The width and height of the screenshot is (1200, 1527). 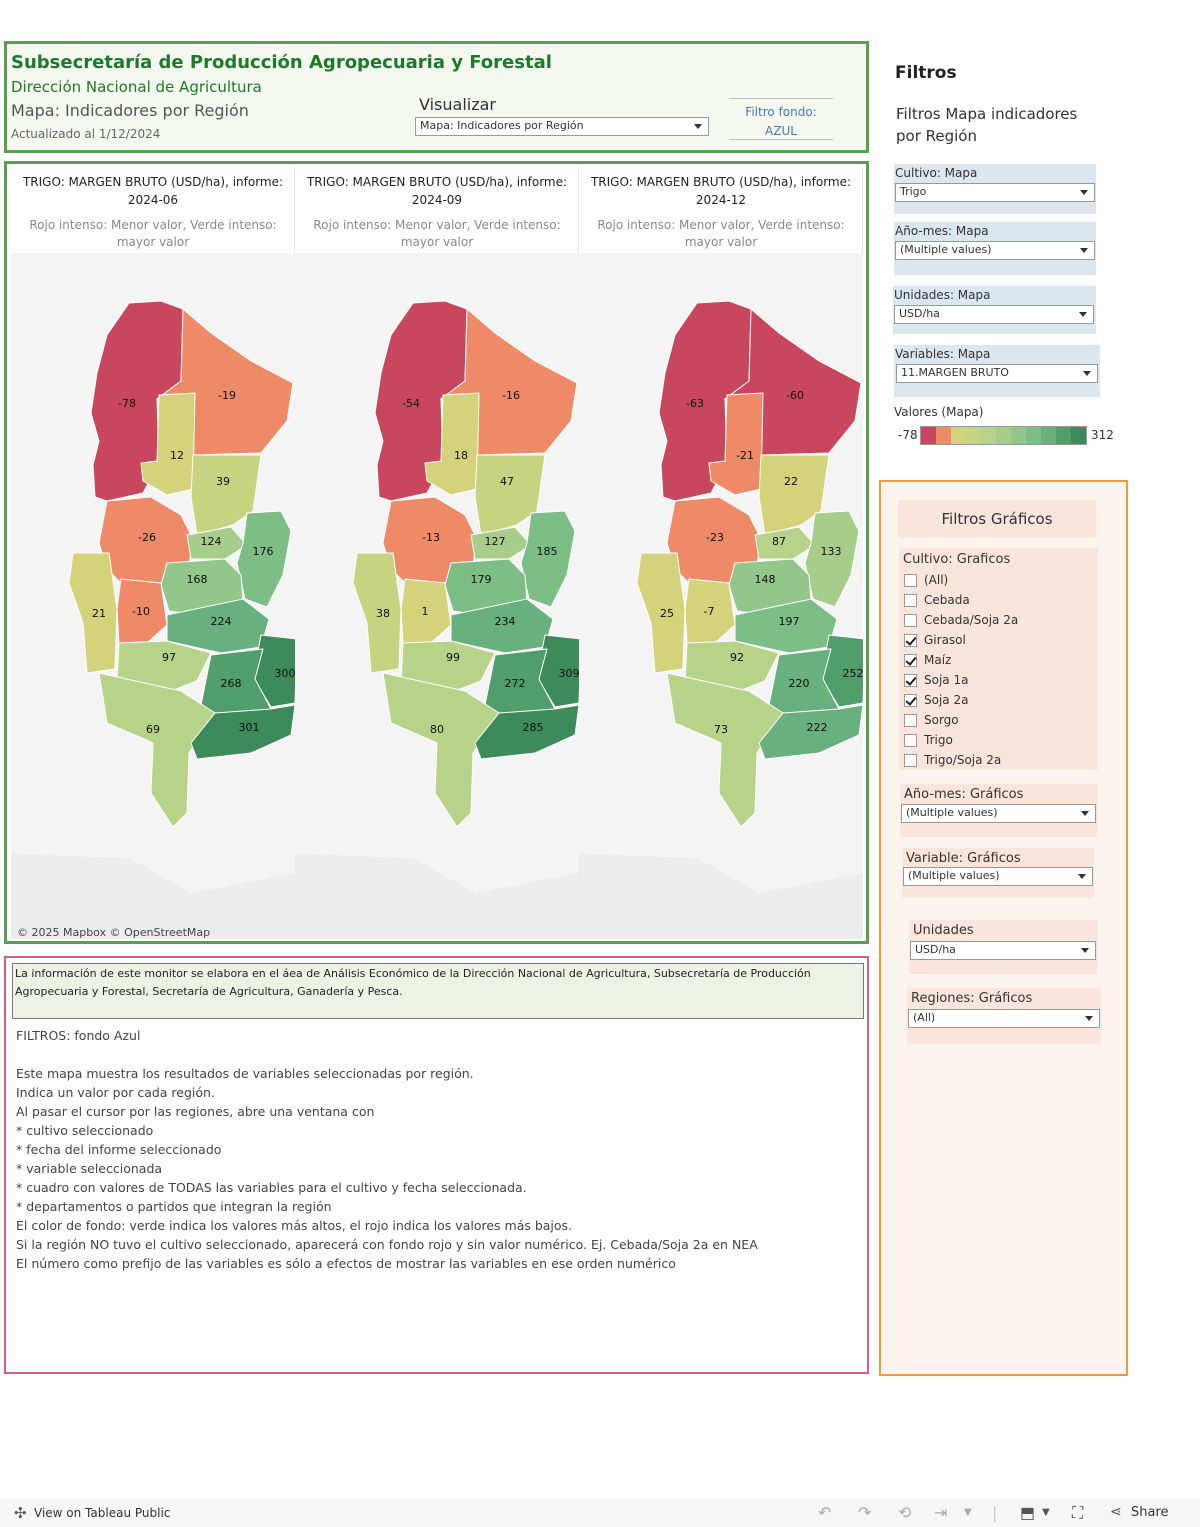 I want to click on region-value-label: 69, so click(x=153, y=729).